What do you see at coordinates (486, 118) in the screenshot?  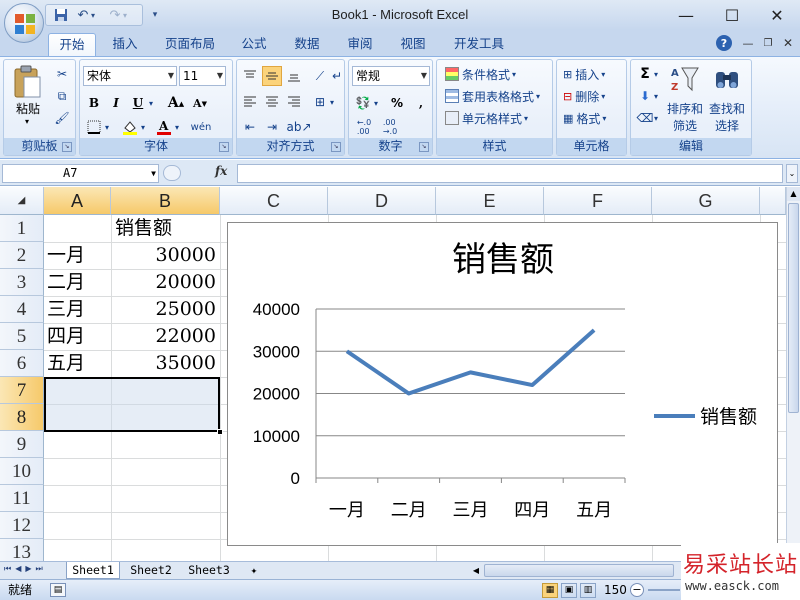 I see `cell-styles-button: 单元格样式 ▾` at bounding box center [486, 118].